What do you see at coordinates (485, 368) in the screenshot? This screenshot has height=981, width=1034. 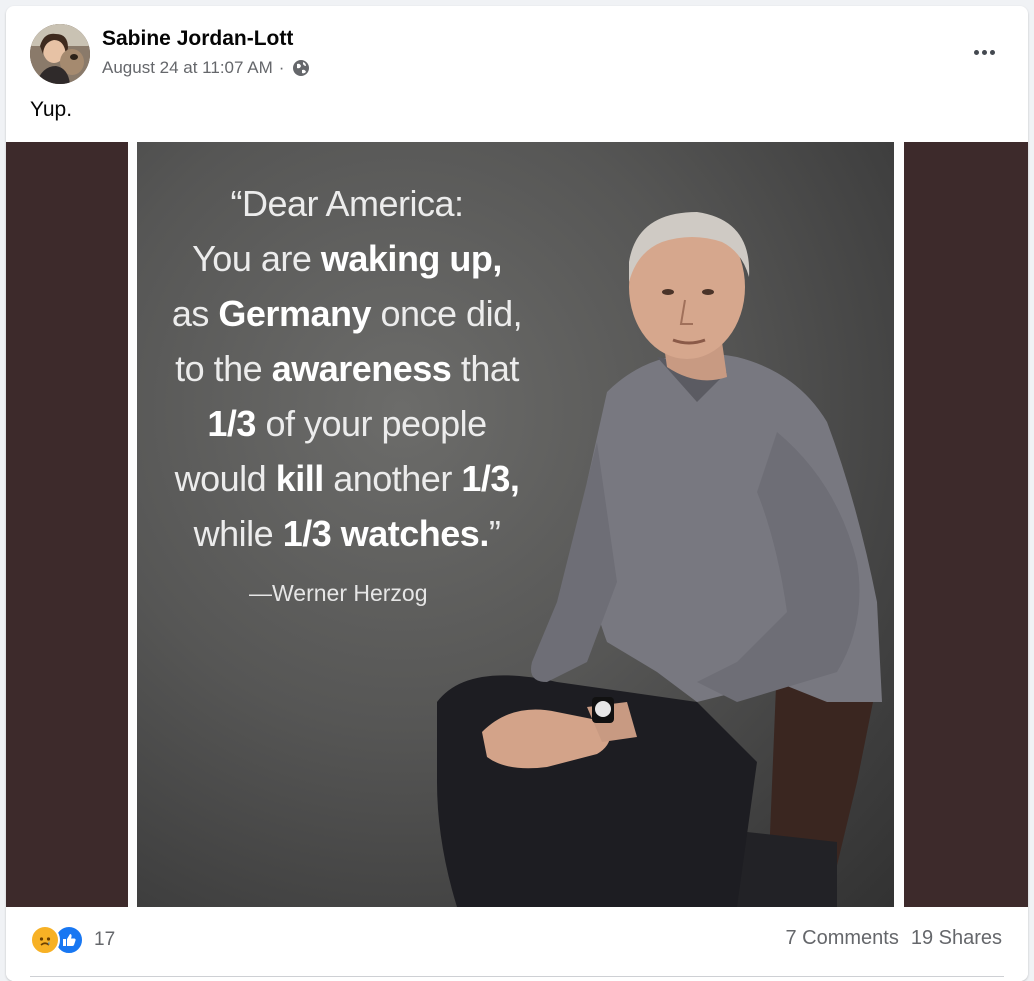 I see `quote-segment: that` at bounding box center [485, 368].